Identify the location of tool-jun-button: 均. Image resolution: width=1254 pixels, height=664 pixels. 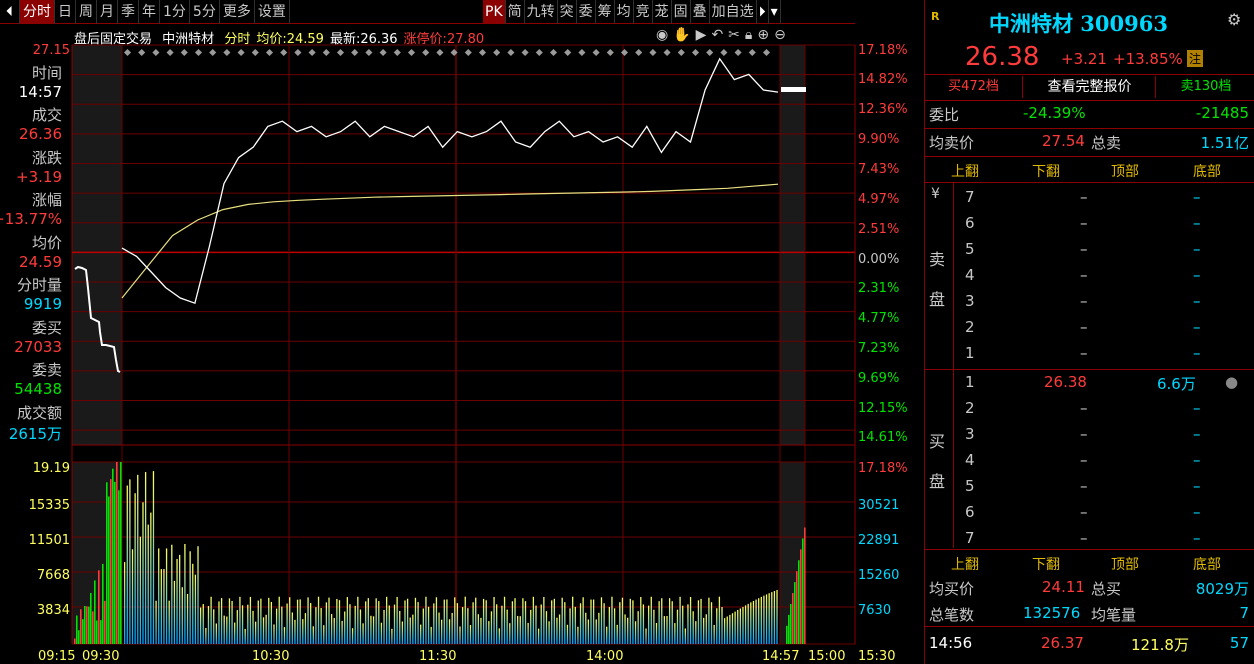
(624, 12).